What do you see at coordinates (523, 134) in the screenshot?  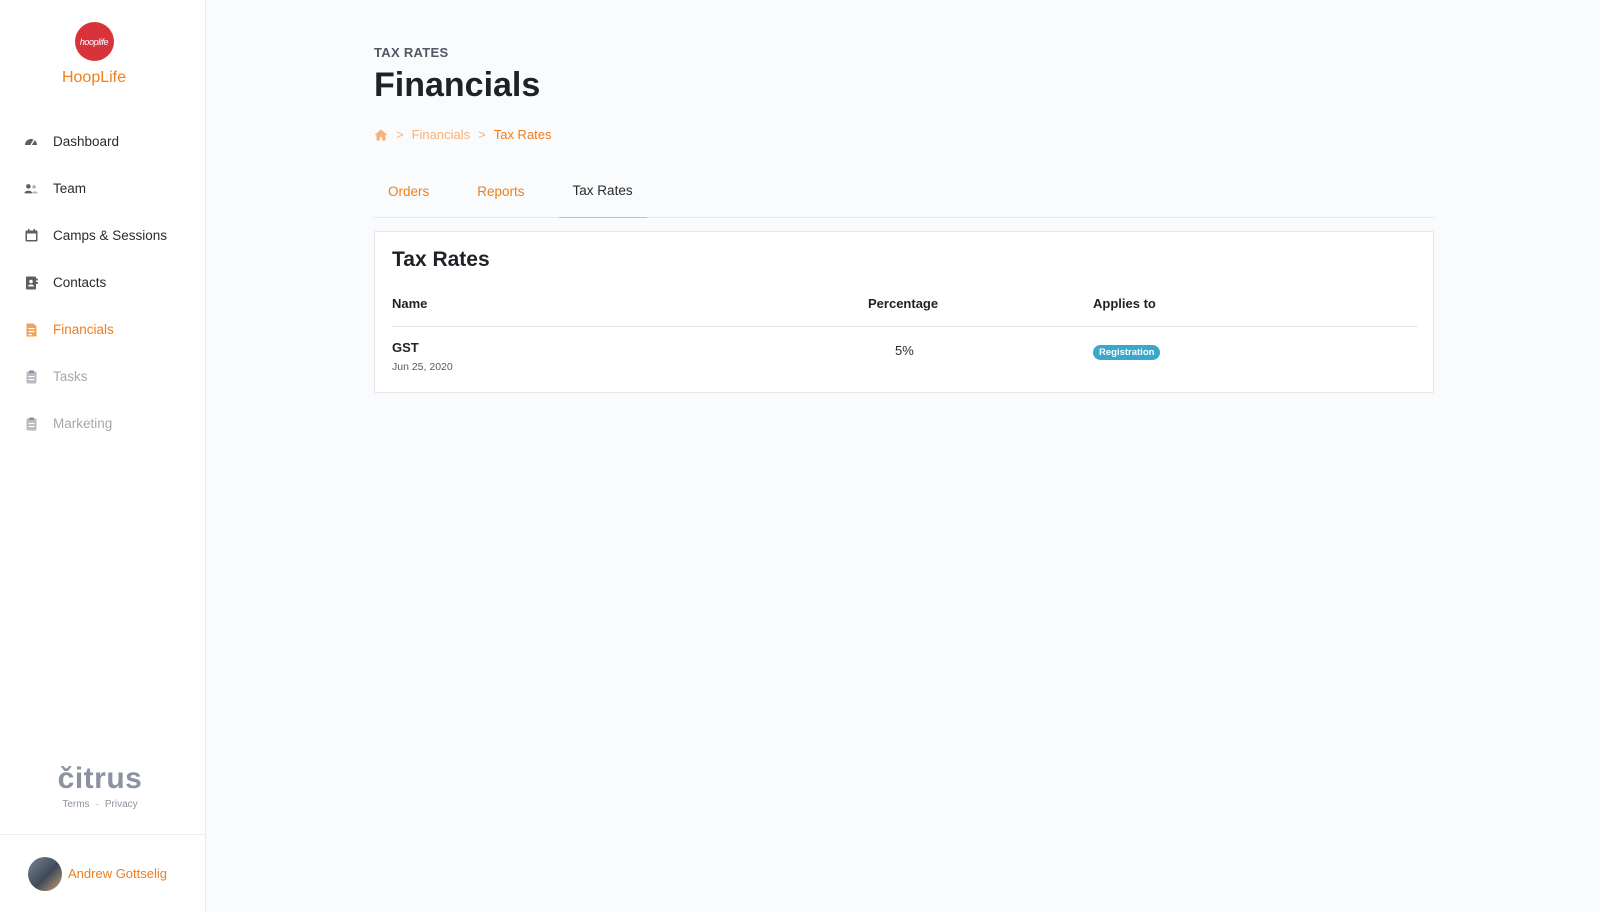 I see `breadcrumb-current: Tax Rates` at bounding box center [523, 134].